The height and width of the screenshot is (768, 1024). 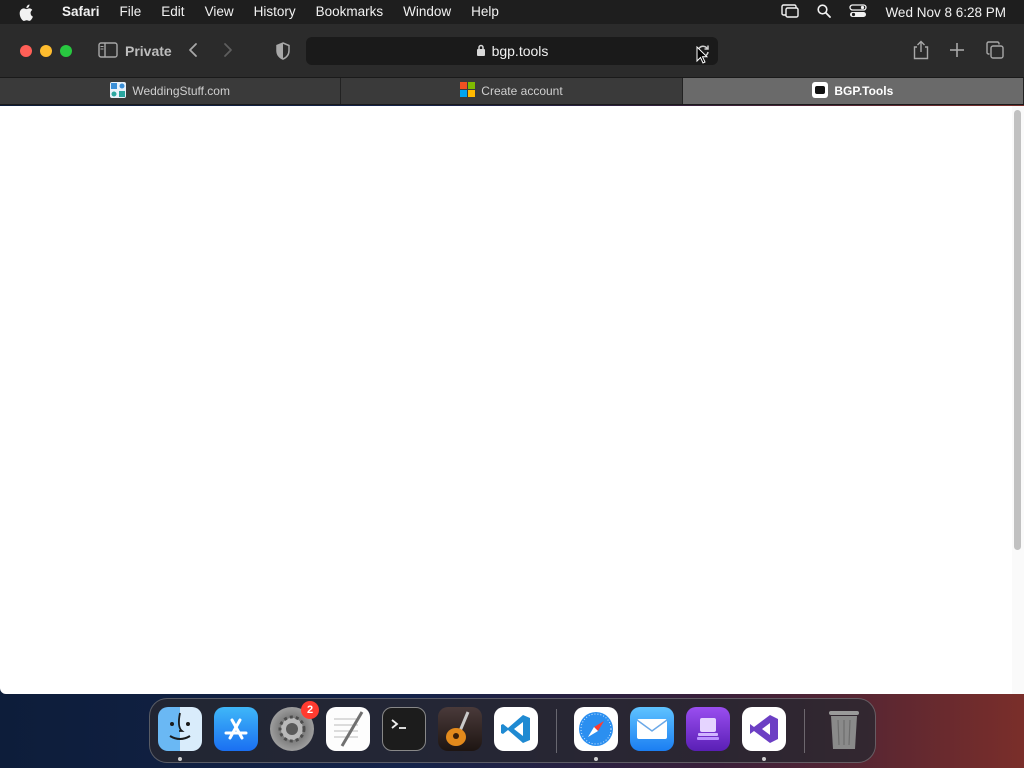 What do you see at coordinates (652, 729) in the screenshot?
I see `mail-icon` at bounding box center [652, 729].